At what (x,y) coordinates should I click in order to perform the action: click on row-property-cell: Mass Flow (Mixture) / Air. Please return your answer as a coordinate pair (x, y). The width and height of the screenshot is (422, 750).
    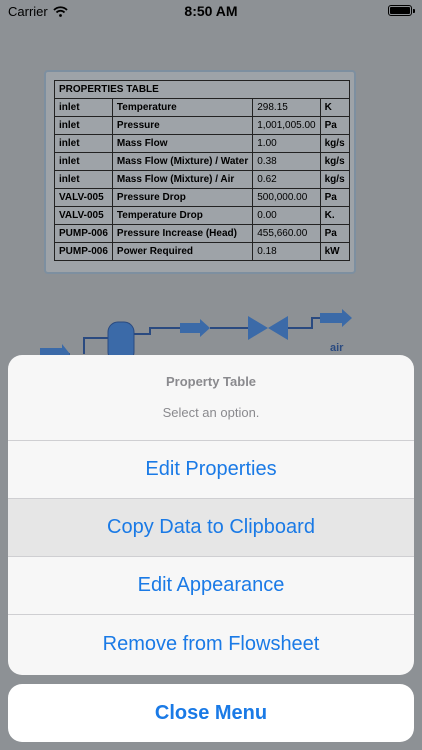
    Looking at the image, I should click on (182, 179).